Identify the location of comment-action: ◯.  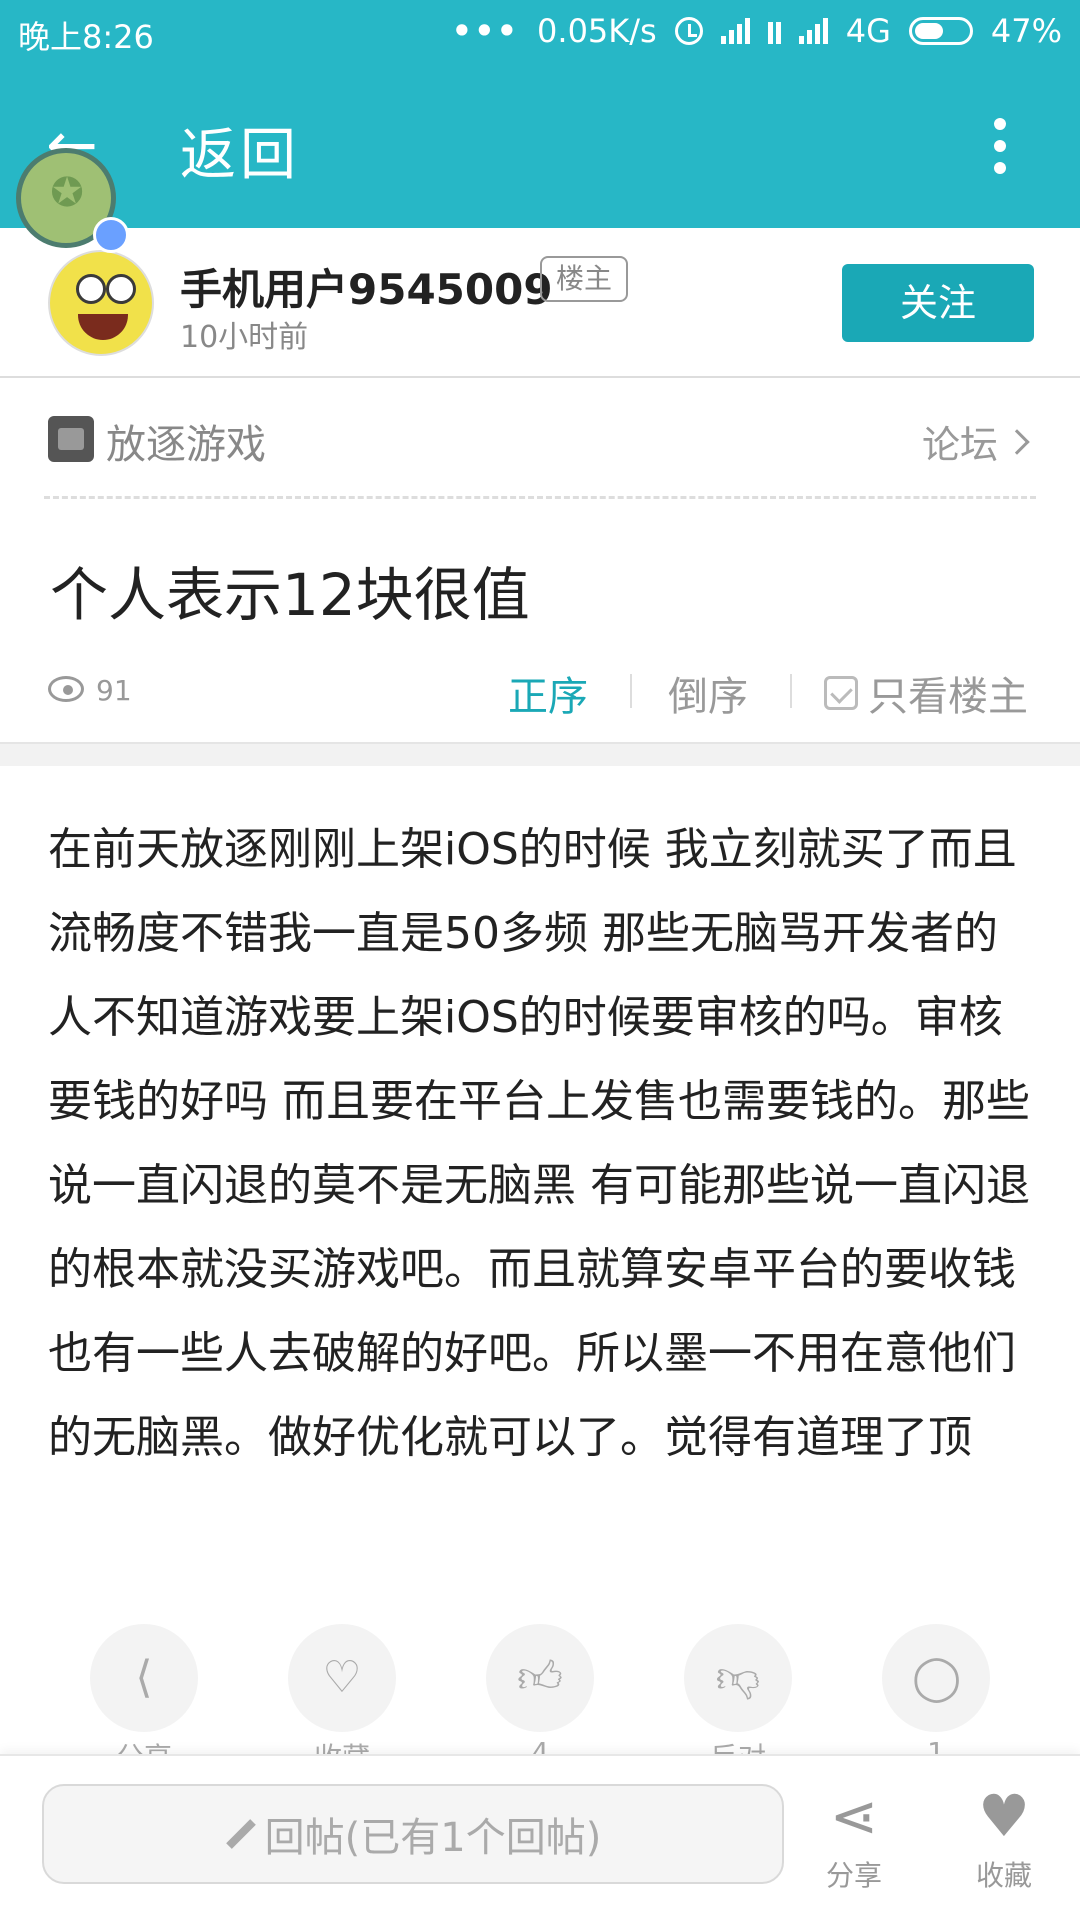
(936, 1678).